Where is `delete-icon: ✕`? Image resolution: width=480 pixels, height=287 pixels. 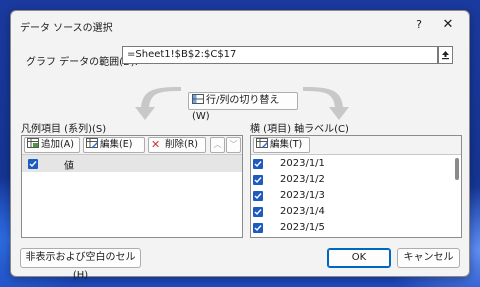
delete-icon: ✕ is located at coordinates (156, 144).